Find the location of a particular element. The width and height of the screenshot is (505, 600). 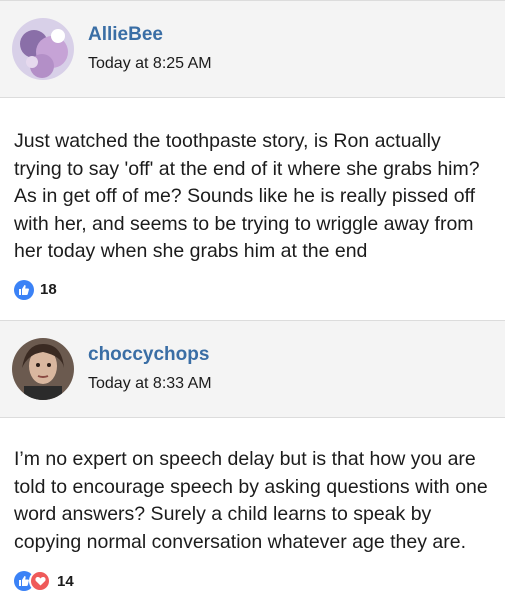

reaction-count: 18 is located at coordinates (48, 289).